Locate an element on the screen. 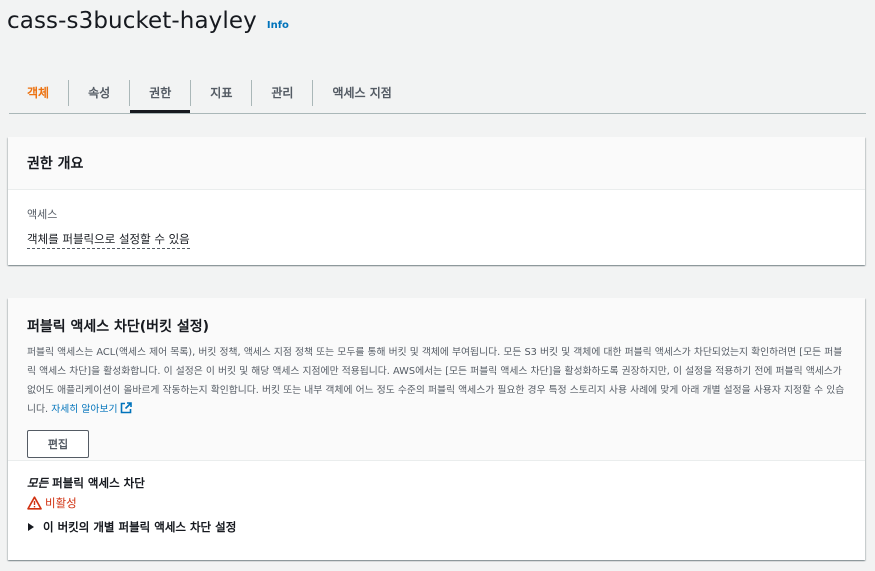 Image resolution: width=875 pixels, height=571 pixels. tab-label: 객체 is located at coordinates (38, 92).